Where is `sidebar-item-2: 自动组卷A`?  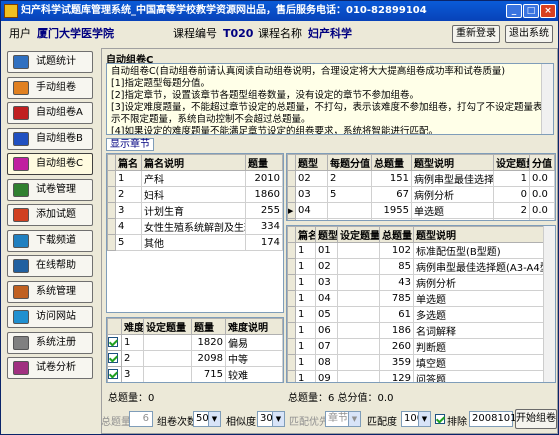
sidebar-item-2: 自动组卷A is located at coordinates (50, 113).